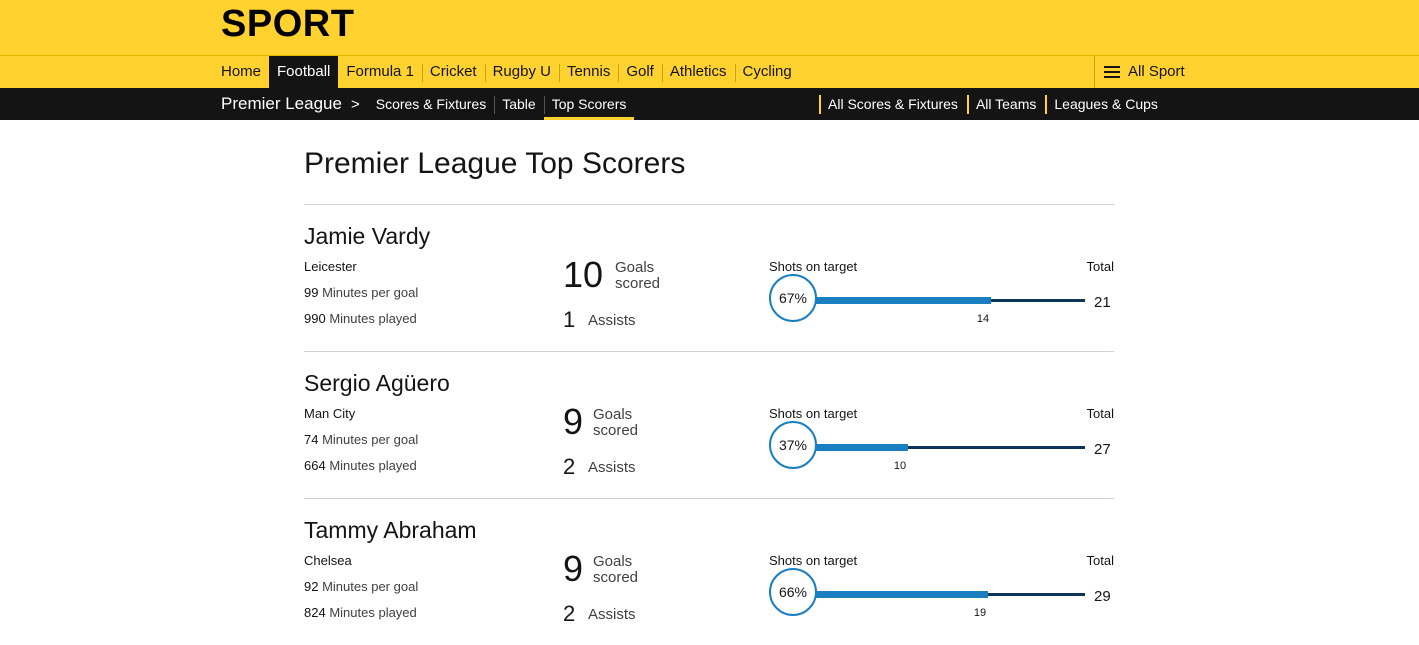  What do you see at coordinates (281, 104) in the screenshot?
I see `breadcrumb-premier-league: Premier League` at bounding box center [281, 104].